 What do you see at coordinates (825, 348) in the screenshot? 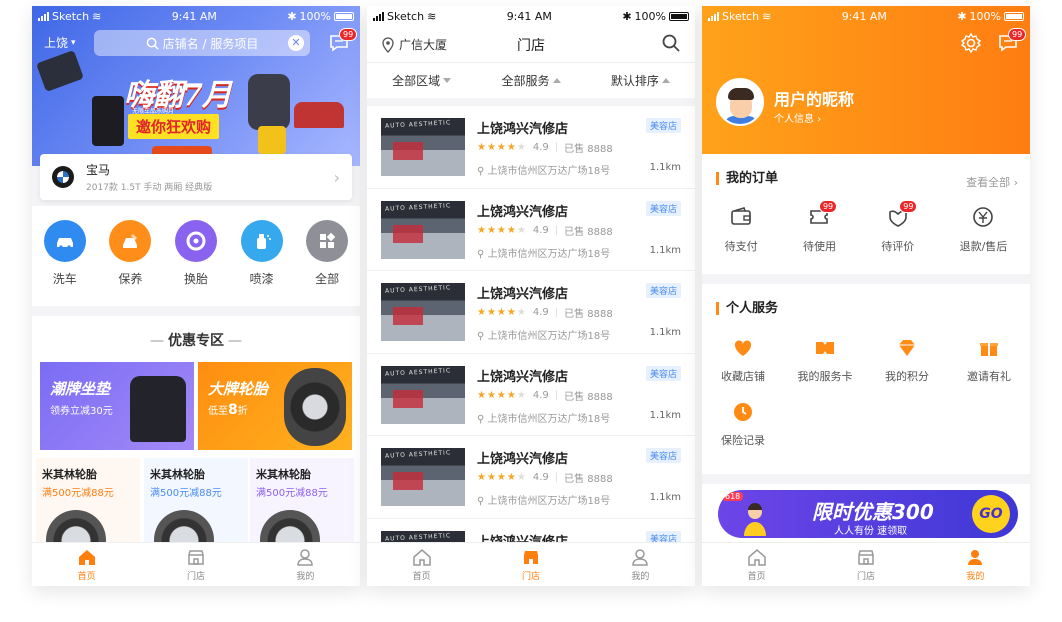
I see `service-card-icon` at bounding box center [825, 348].